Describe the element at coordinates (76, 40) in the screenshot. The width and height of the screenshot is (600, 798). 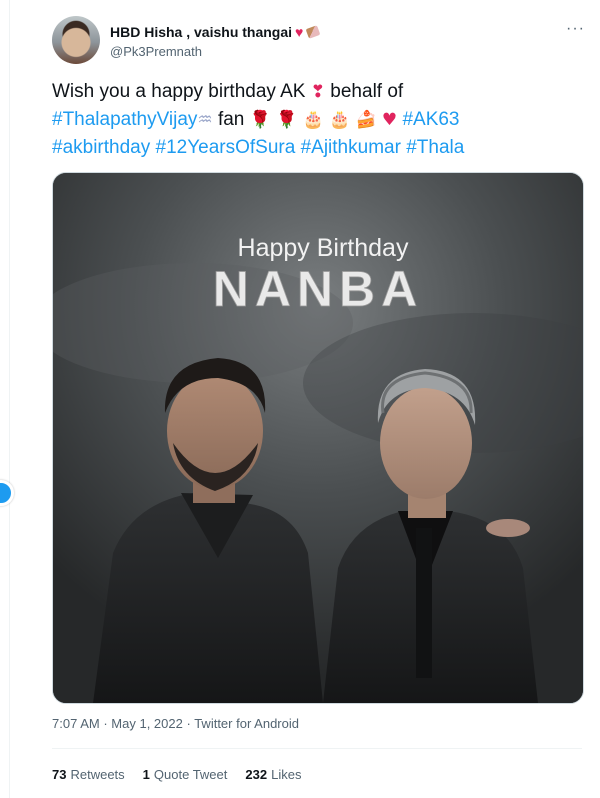
I see `avatar` at that location.